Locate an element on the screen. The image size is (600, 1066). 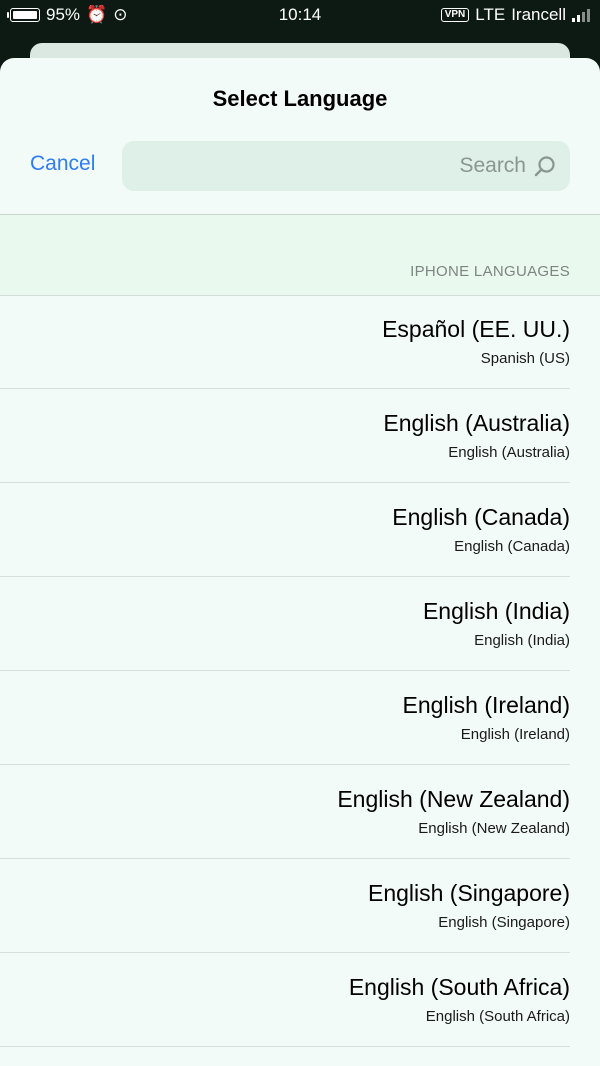
language-name: English (Singapore) is located at coordinates (468, 893).